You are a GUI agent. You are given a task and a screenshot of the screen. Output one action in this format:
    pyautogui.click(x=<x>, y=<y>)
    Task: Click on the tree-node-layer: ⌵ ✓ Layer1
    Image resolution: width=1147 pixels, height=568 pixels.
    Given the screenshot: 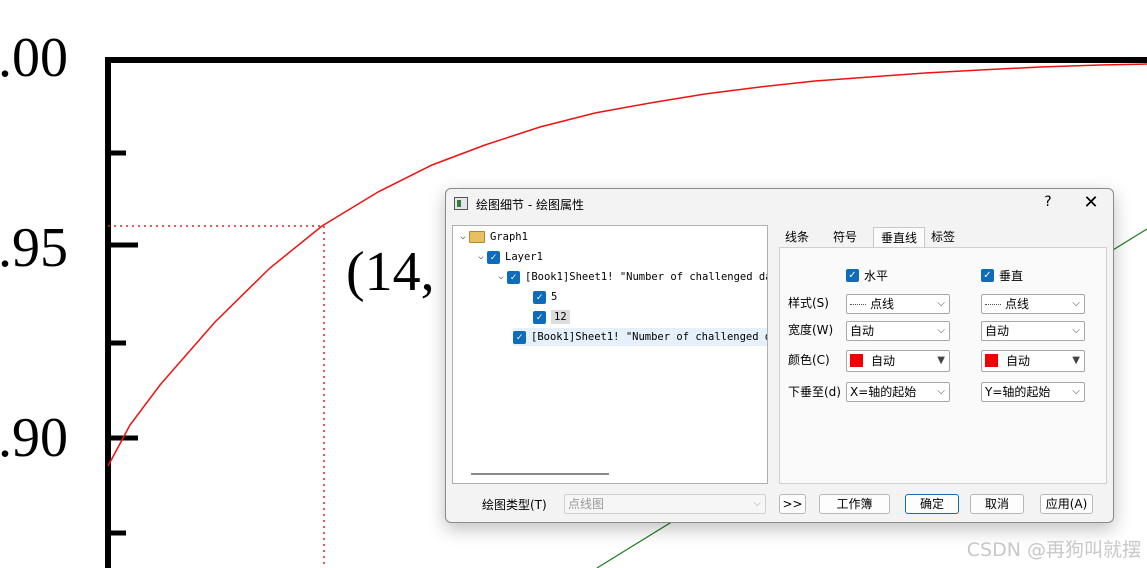 What is the action you would take?
    pyautogui.click(x=509, y=257)
    